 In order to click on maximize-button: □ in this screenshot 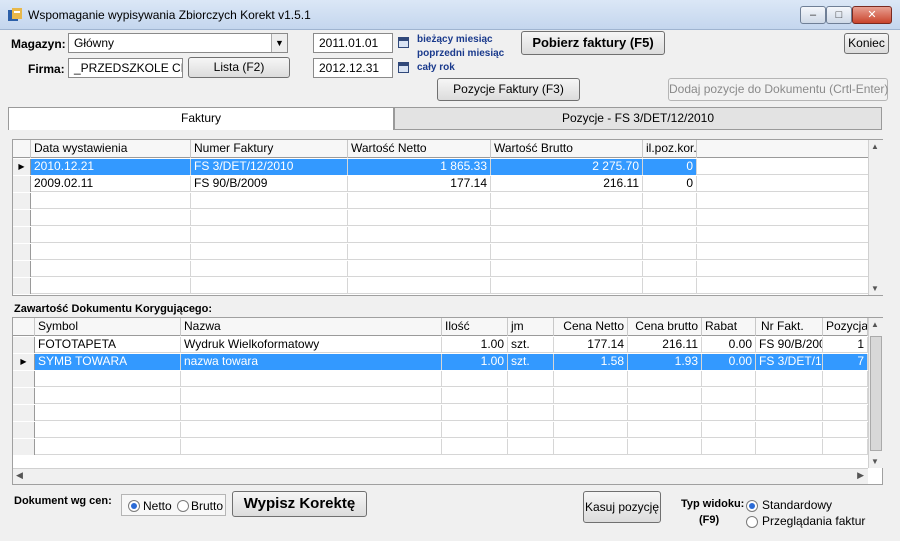, I will do `click(839, 15)`.